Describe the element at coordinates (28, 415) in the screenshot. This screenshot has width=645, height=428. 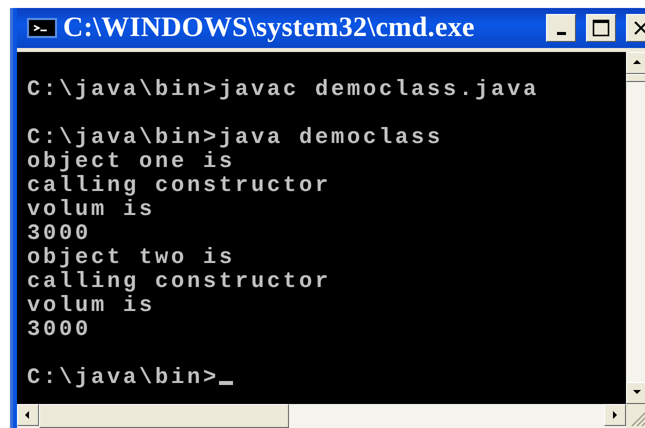
I see `scroll-left-button` at that location.